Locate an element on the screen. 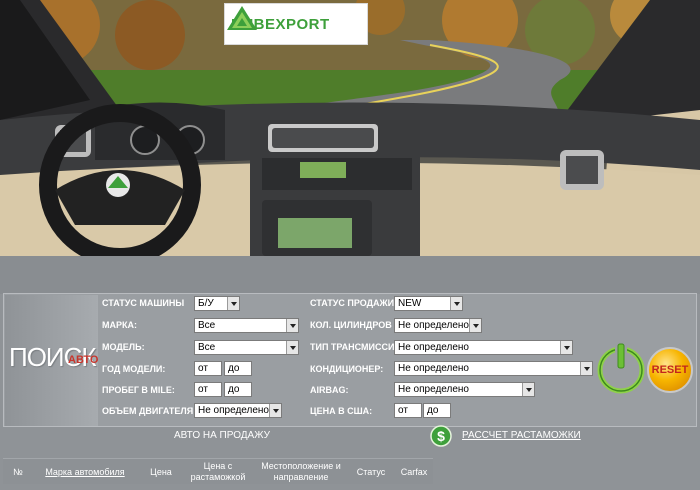 The image size is (700, 490). col-price: Цена is located at coordinates (161, 472).